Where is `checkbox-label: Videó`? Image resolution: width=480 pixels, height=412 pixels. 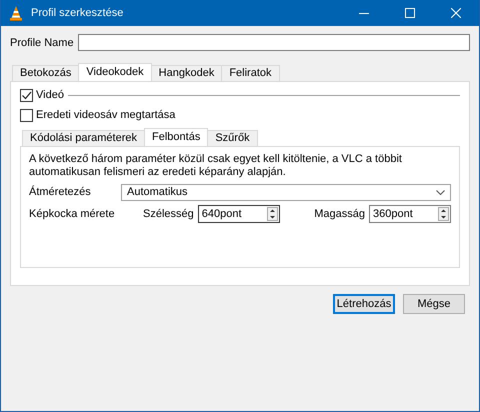 checkbox-label: Videó is located at coordinates (50, 95).